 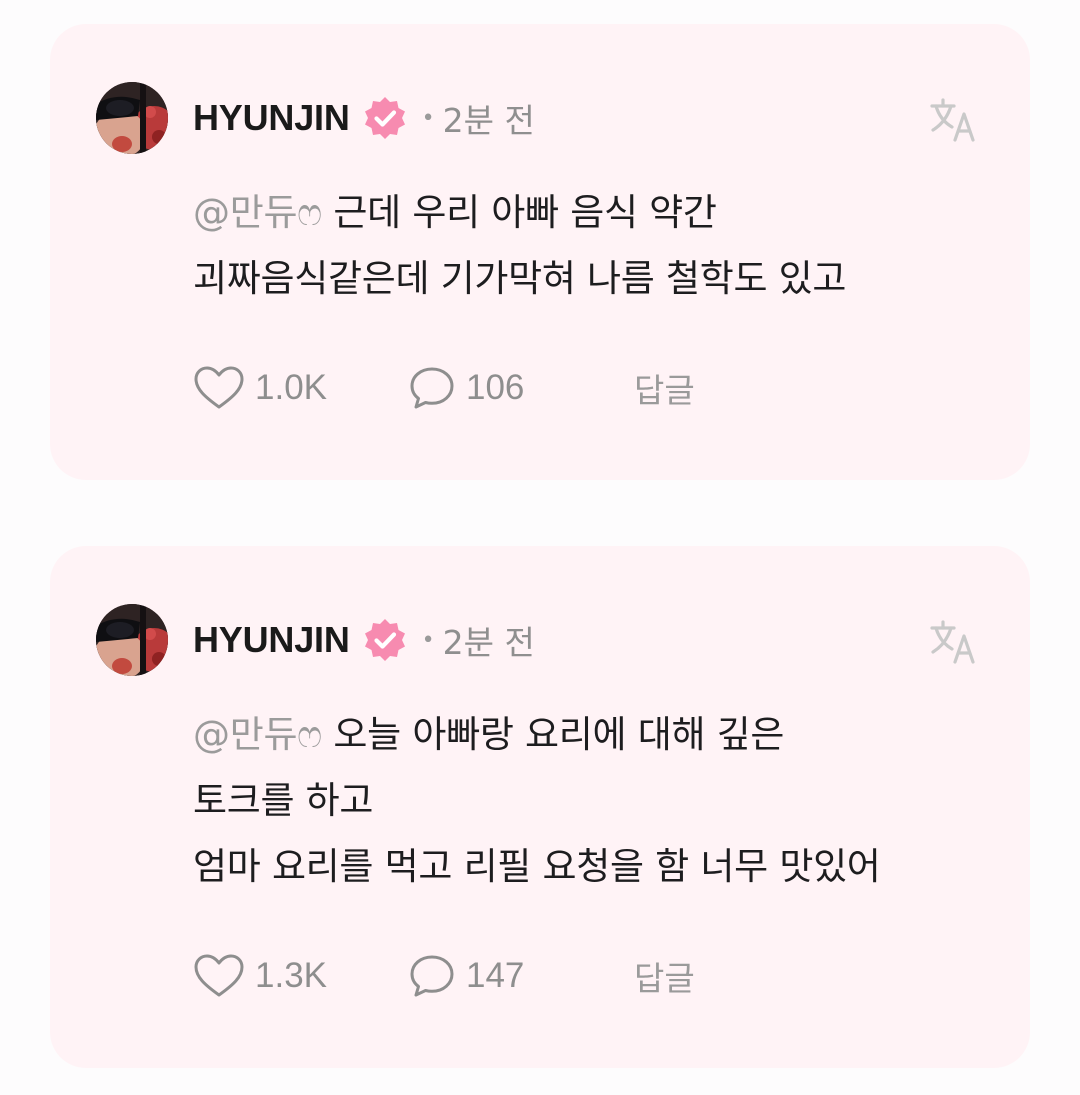 I want to click on like-count: 1.3K, so click(x=291, y=975).